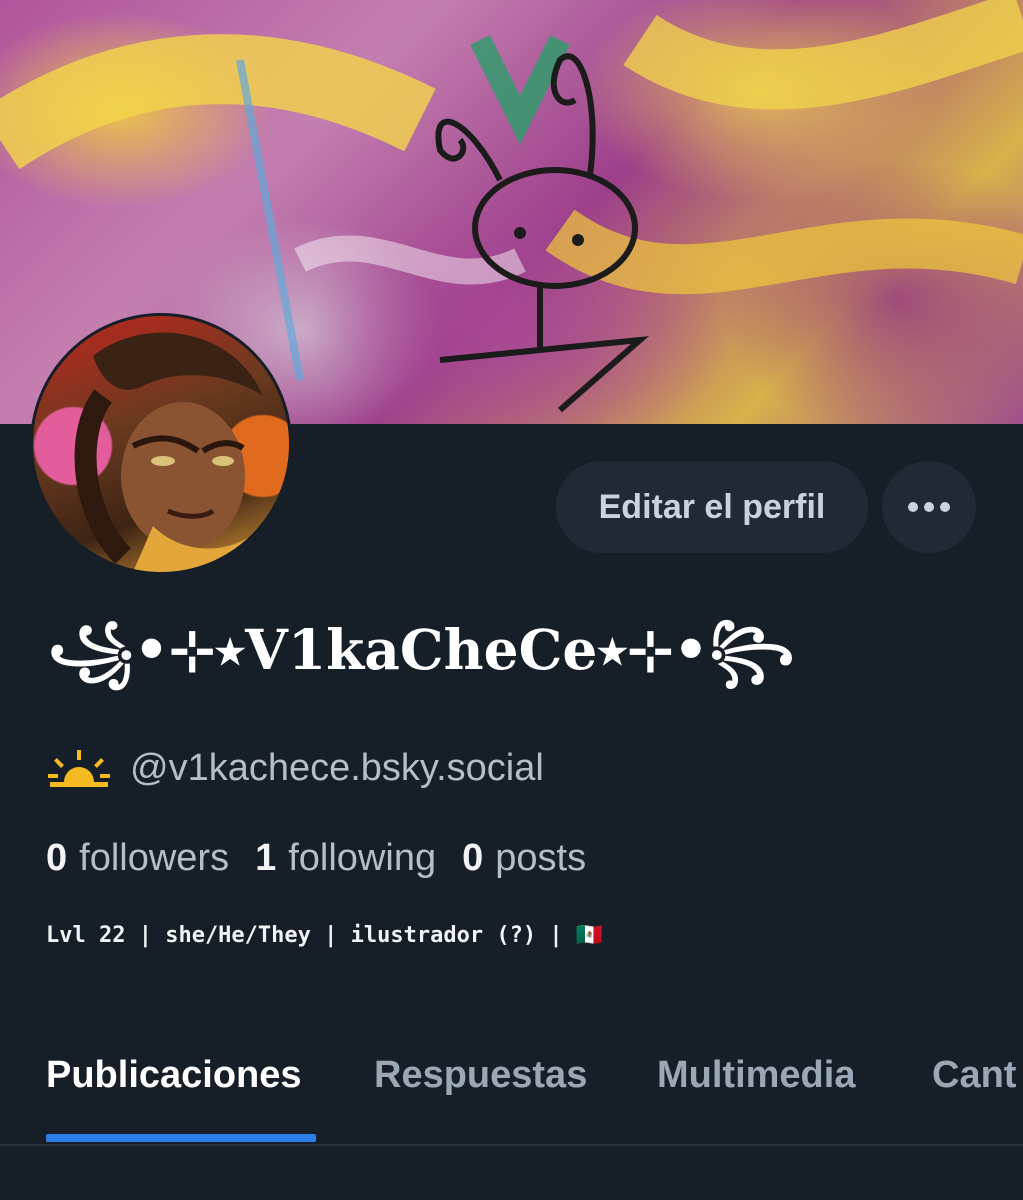  Describe the element at coordinates (480, 1075) in the screenshot. I see `tab-respuestas: Respuestas` at that location.